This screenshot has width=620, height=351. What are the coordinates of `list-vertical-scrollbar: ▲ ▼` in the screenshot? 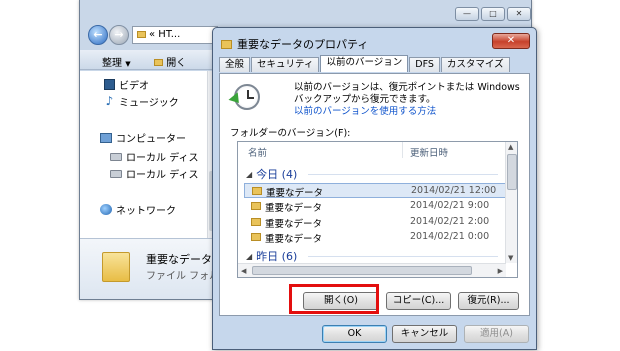 It's located at (511, 202).